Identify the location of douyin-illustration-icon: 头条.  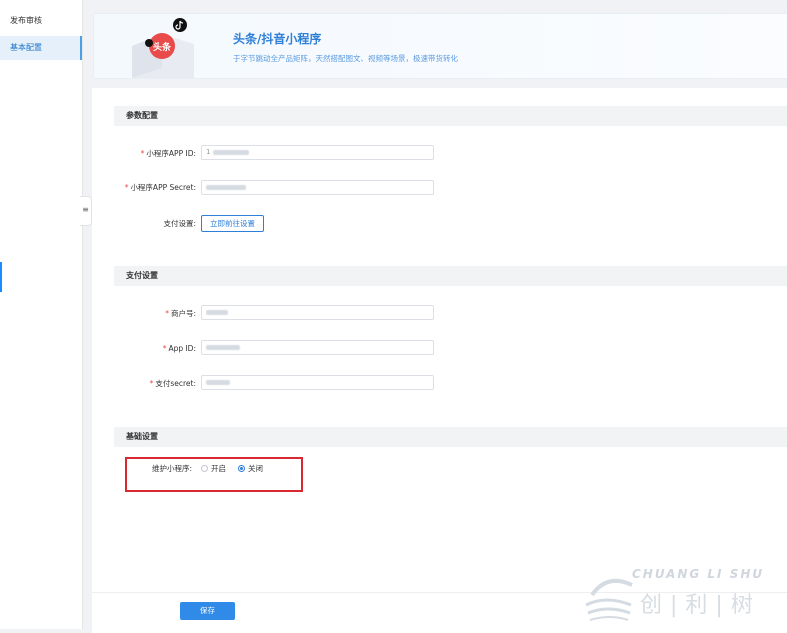
(163, 48).